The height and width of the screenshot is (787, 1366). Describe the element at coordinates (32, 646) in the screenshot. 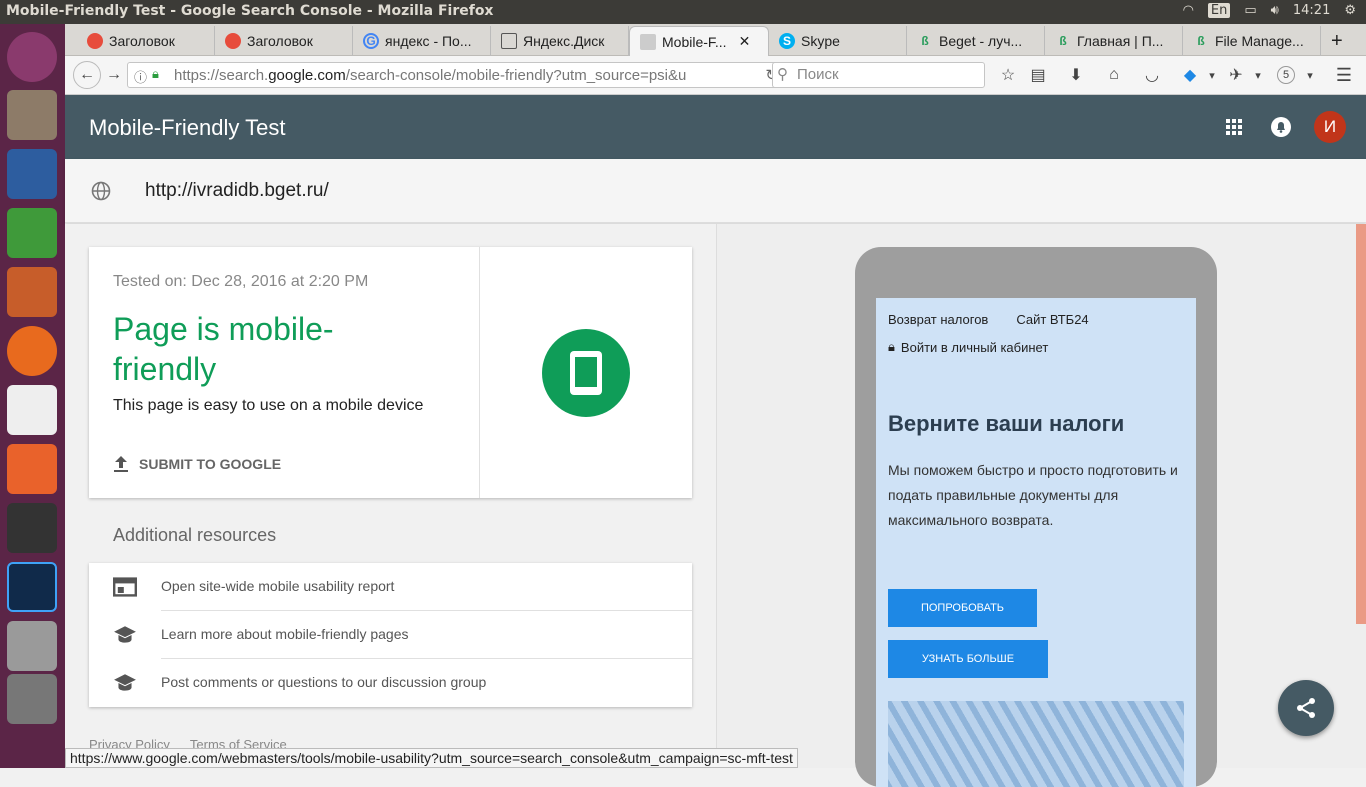

I see `system-settings-icon` at that location.